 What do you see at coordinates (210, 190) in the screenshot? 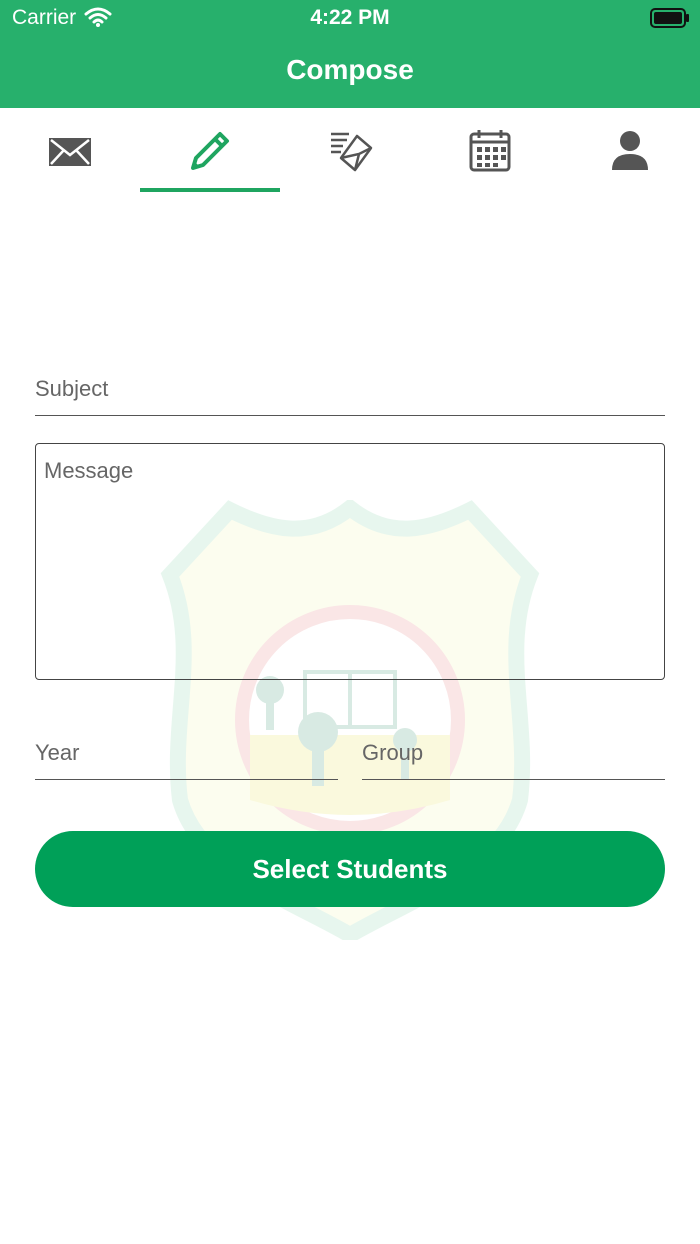
I see `tab-selected-indicator` at bounding box center [210, 190].